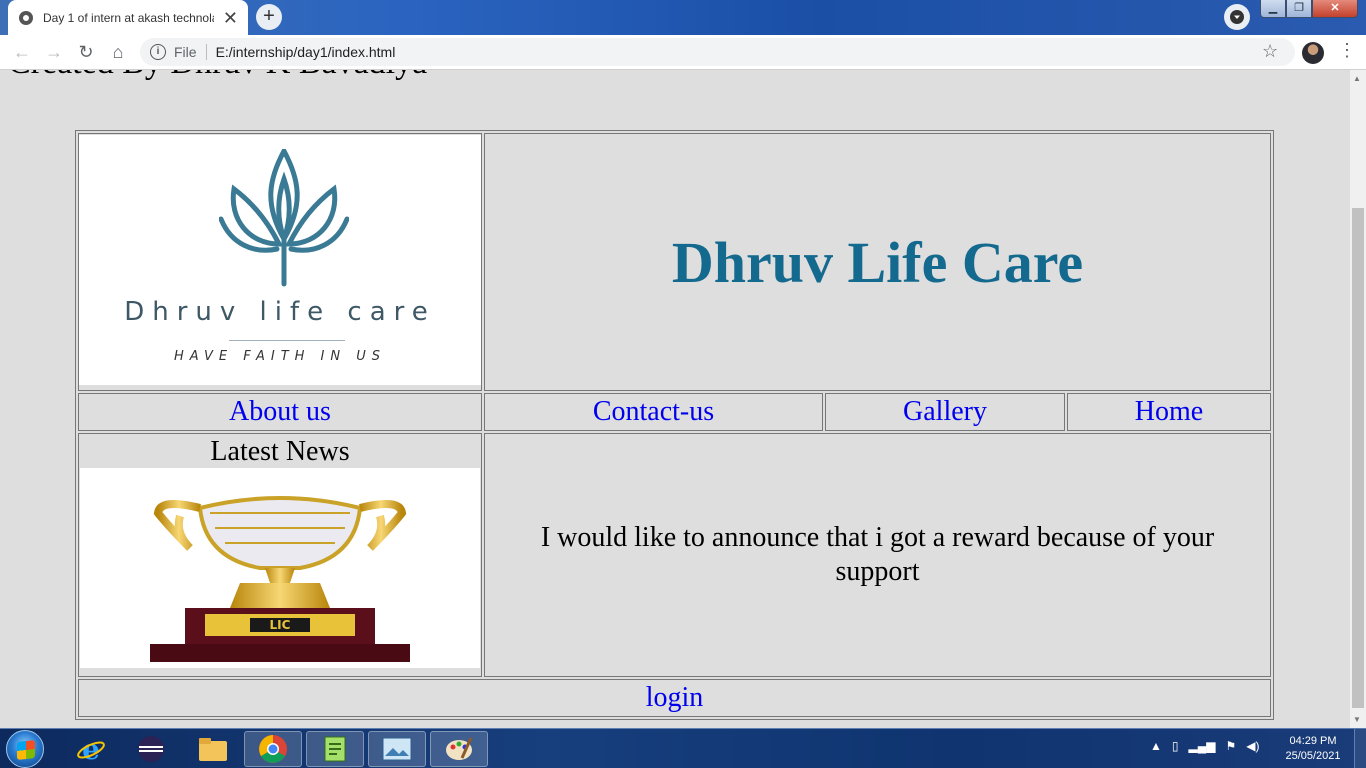 The height and width of the screenshot is (768, 1366). What do you see at coordinates (279, 356) in the screenshot?
I see `logo-tagline: HAVE FAITH IN US` at bounding box center [279, 356].